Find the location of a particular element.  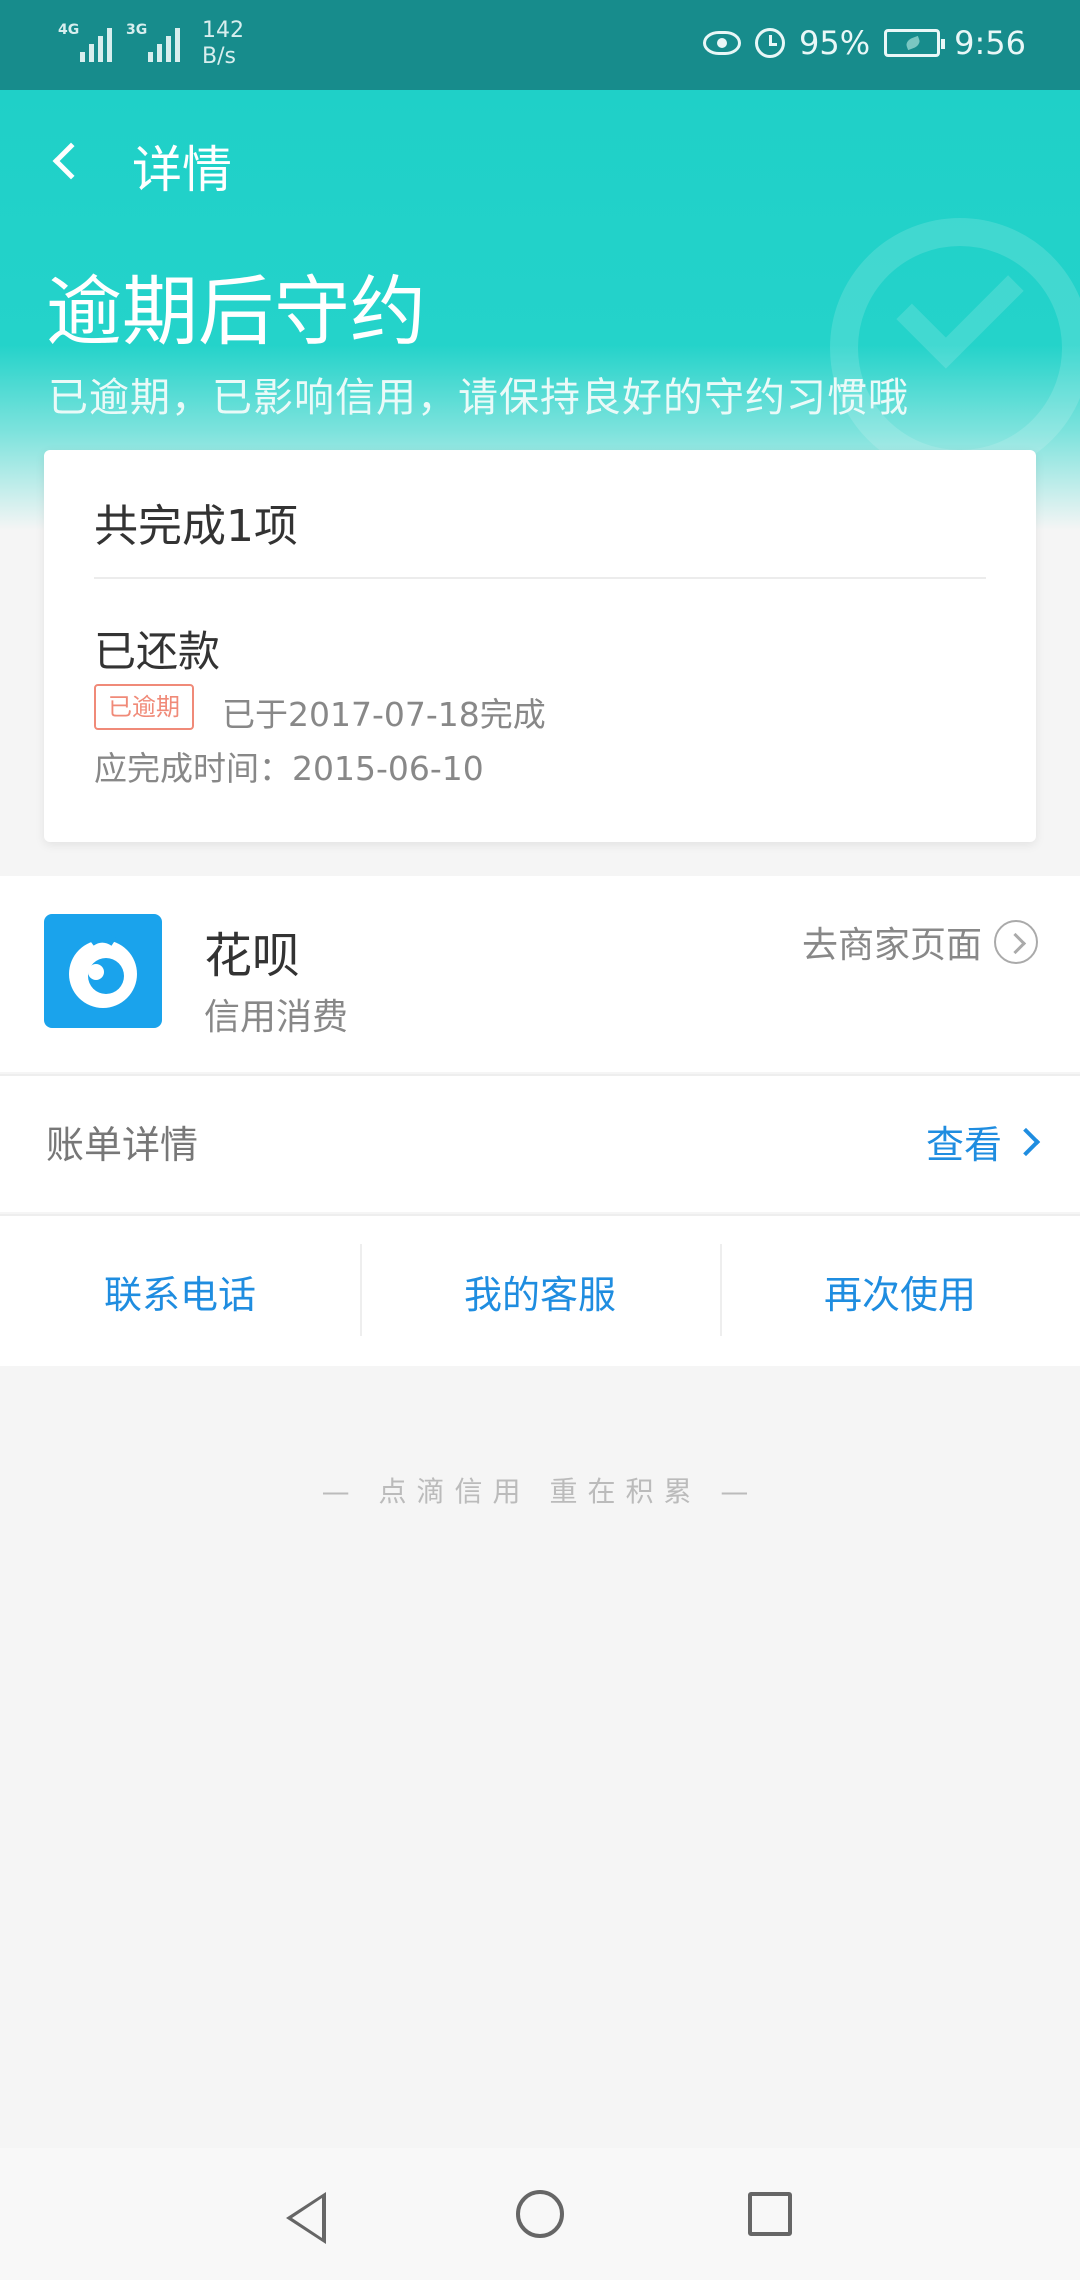

signal-3g-icon: 3G is located at coordinates (153, 40).